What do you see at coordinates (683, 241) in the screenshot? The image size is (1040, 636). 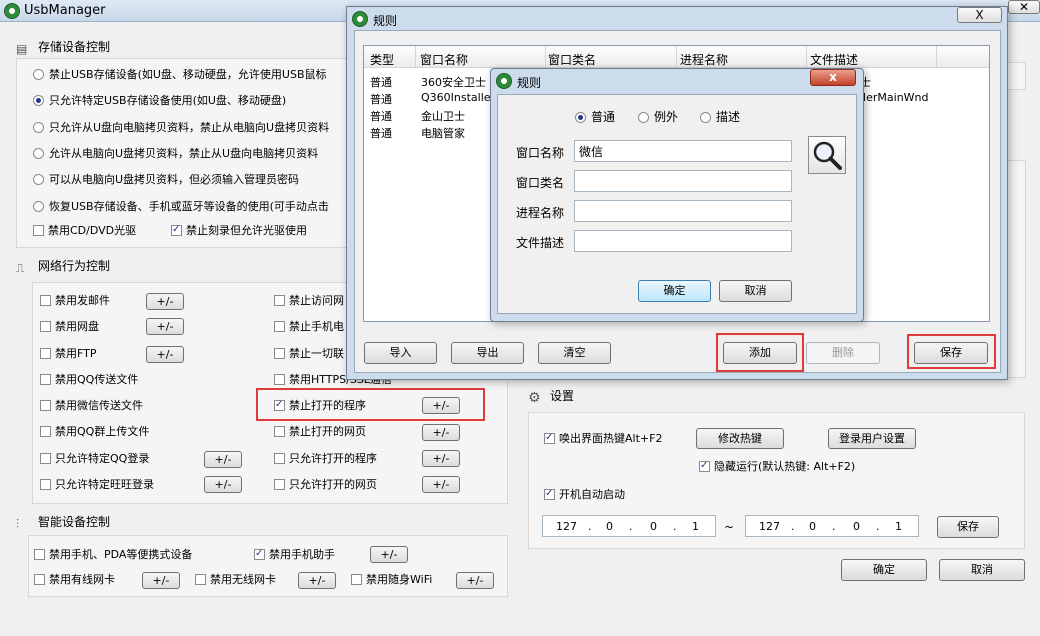 I see `file-desc-input` at bounding box center [683, 241].